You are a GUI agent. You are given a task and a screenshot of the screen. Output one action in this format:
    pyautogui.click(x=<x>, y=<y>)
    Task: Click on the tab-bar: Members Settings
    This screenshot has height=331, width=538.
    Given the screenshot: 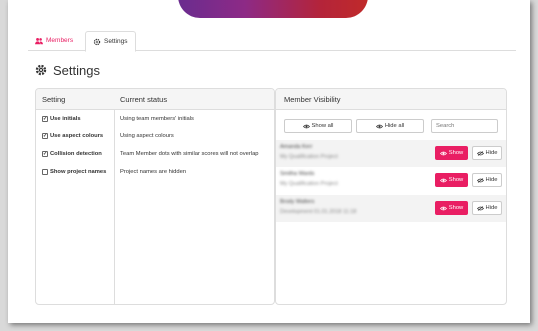 What is the action you would take?
    pyautogui.click(x=272, y=41)
    